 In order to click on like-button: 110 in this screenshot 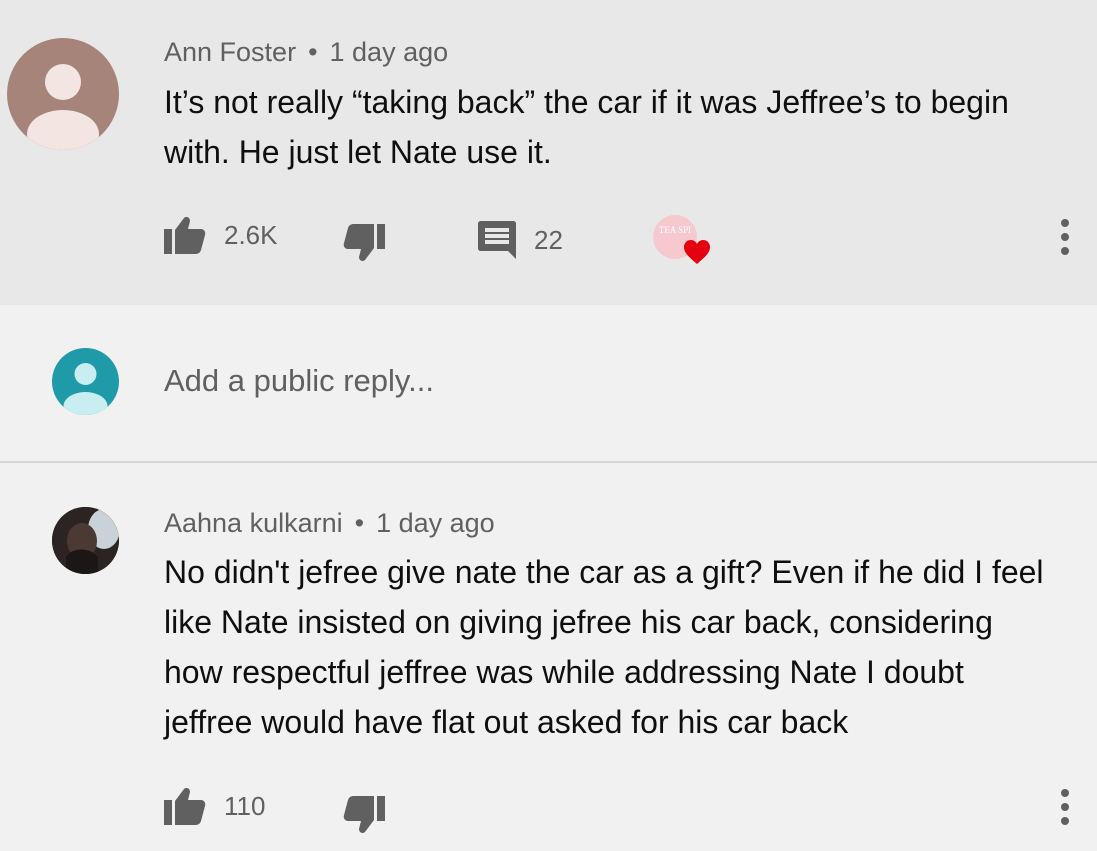, I will do `click(214, 806)`.